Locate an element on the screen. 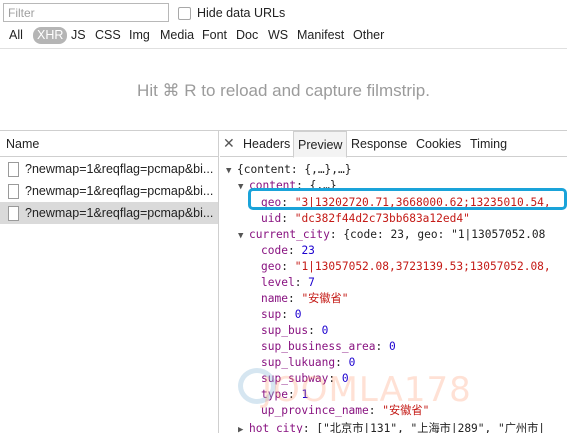 This screenshot has height=433, width=567. filter-input is located at coordinates (86, 12).